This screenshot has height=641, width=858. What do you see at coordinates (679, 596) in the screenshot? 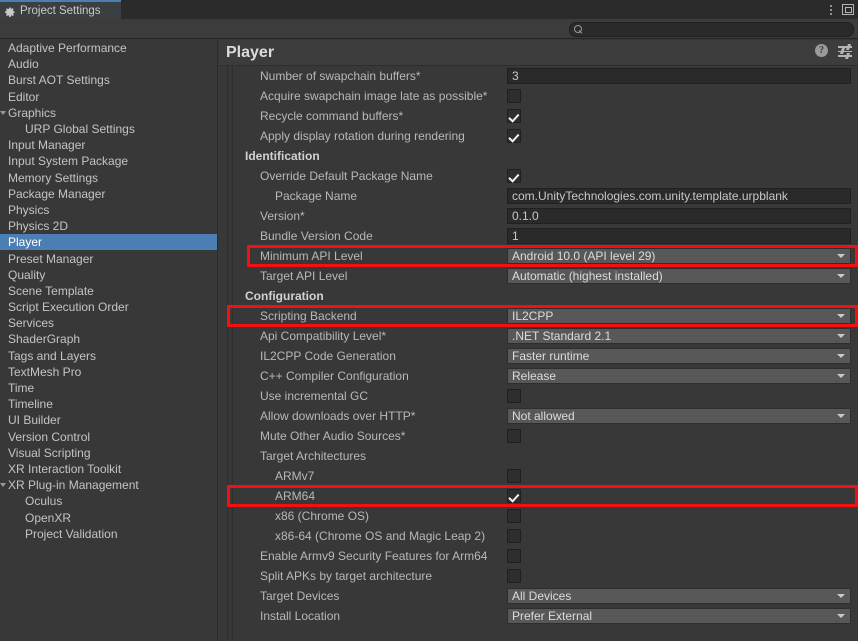
I see `setting-dropdown-target-devices: All Devices` at bounding box center [679, 596].